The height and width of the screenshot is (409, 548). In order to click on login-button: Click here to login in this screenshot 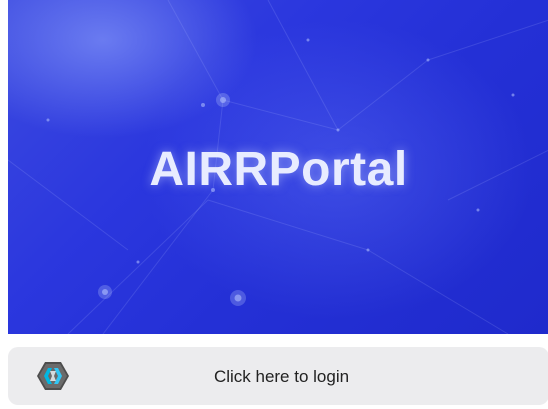, I will do `click(278, 376)`.